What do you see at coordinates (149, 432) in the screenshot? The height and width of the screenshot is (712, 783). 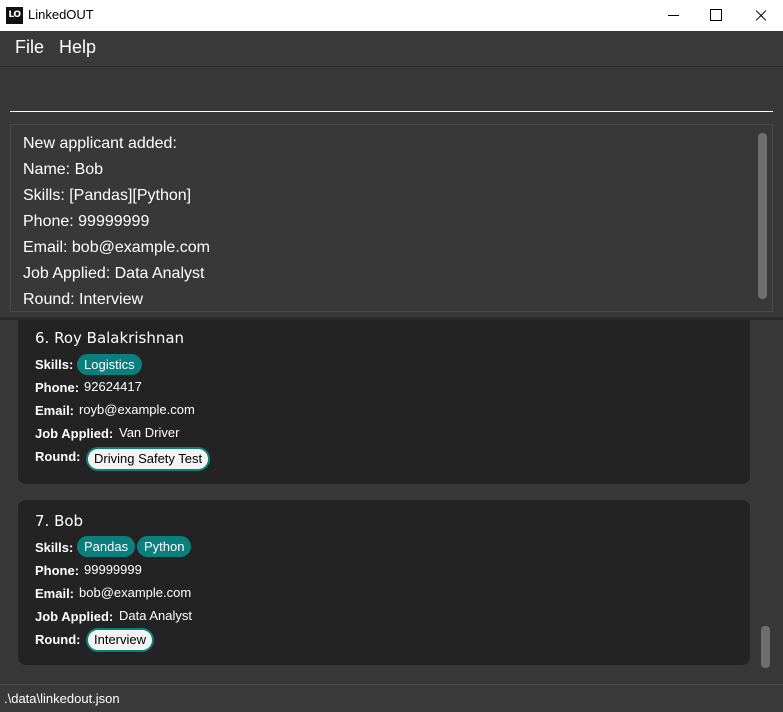 I see `job-value: Van Driver` at bounding box center [149, 432].